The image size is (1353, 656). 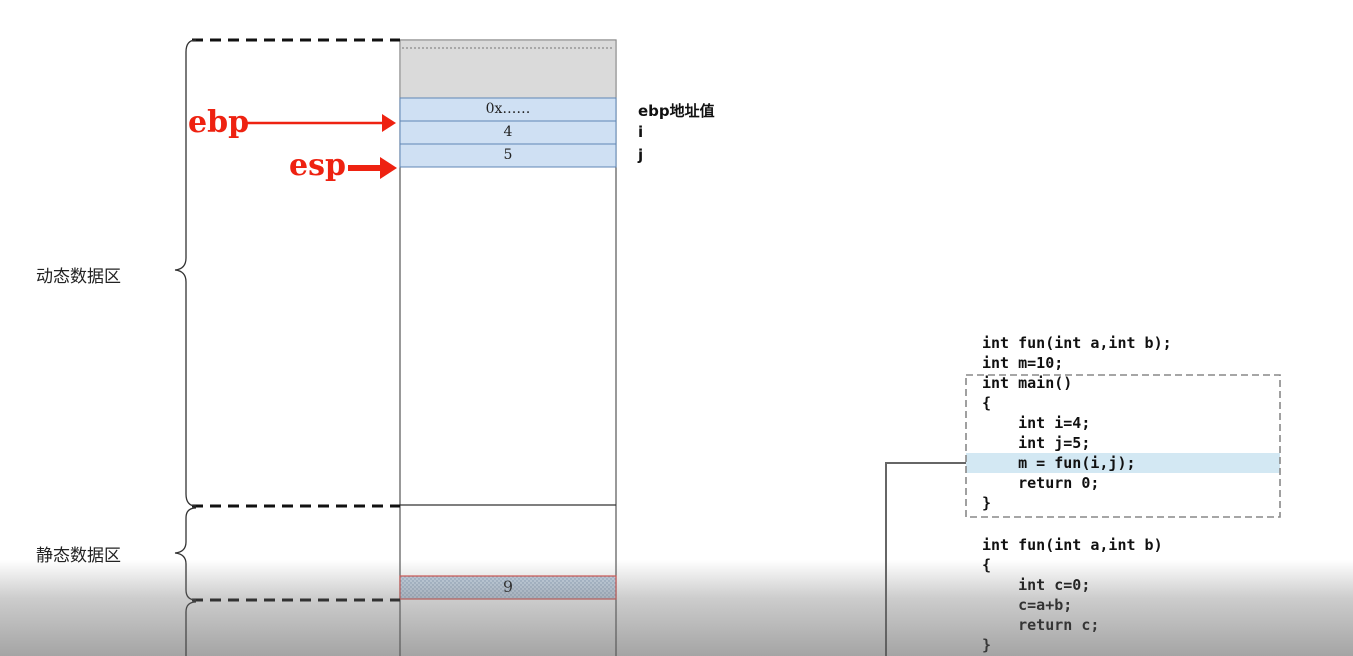 What do you see at coordinates (1023, 363) in the screenshot?
I see `code-line: int m=10;` at bounding box center [1023, 363].